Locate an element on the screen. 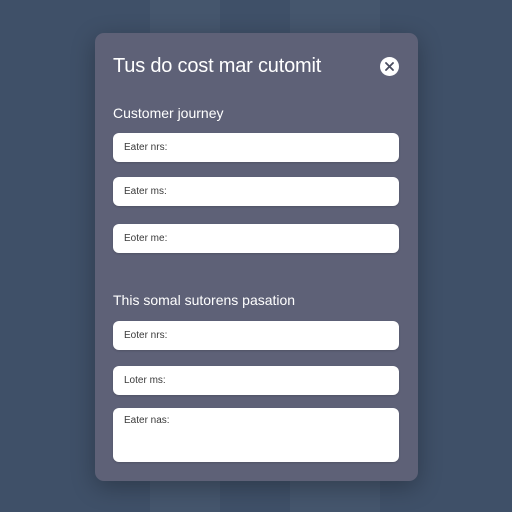 The height and width of the screenshot is (512, 512). field-placeholder: Eater nrs: is located at coordinates (146, 147).